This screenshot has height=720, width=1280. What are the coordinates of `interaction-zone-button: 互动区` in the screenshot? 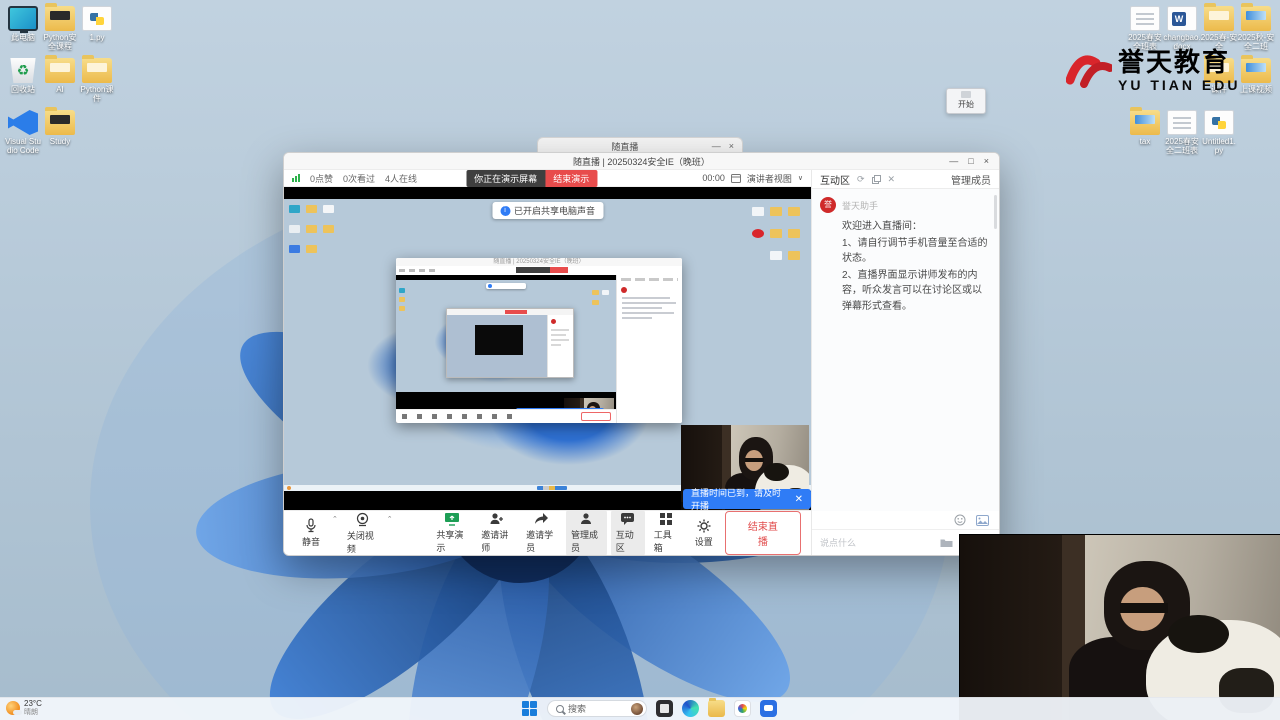 It's located at (627, 532).